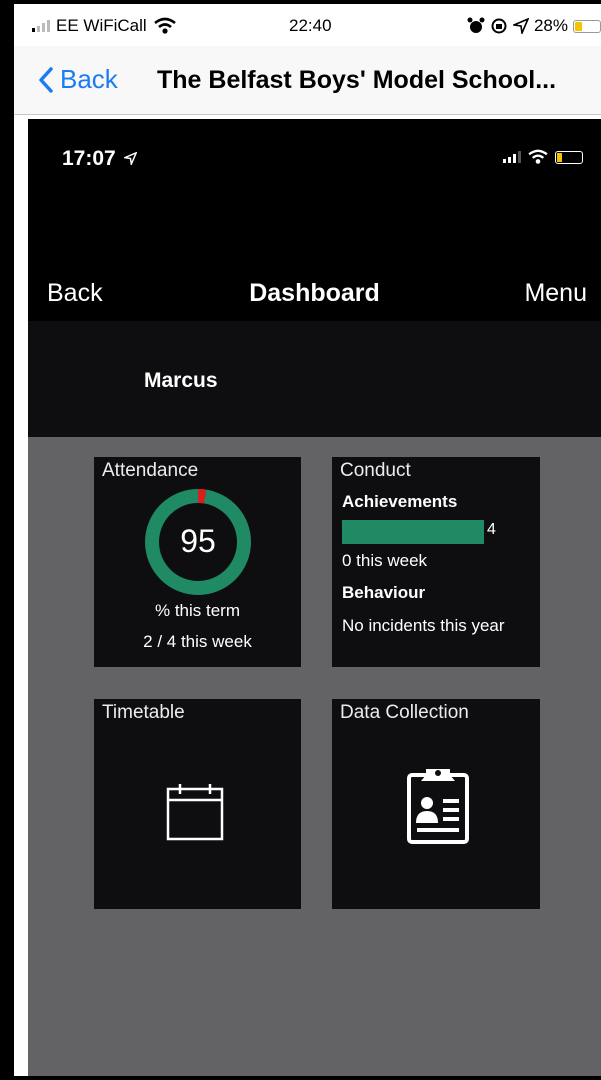  What do you see at coordinates (195, 812) in the screenshot?
I see `calendar-icon` at bounding box center [195, 812].